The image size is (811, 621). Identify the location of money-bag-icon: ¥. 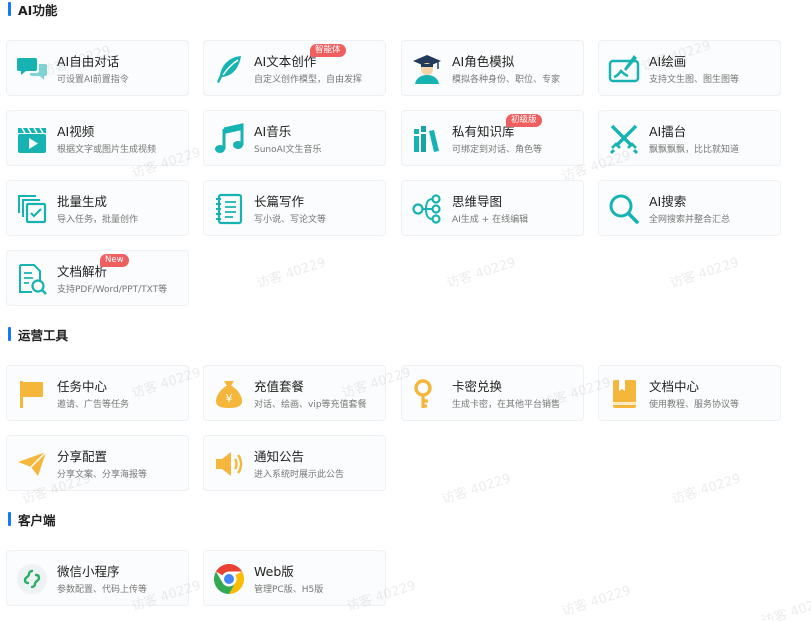
(229, 394).